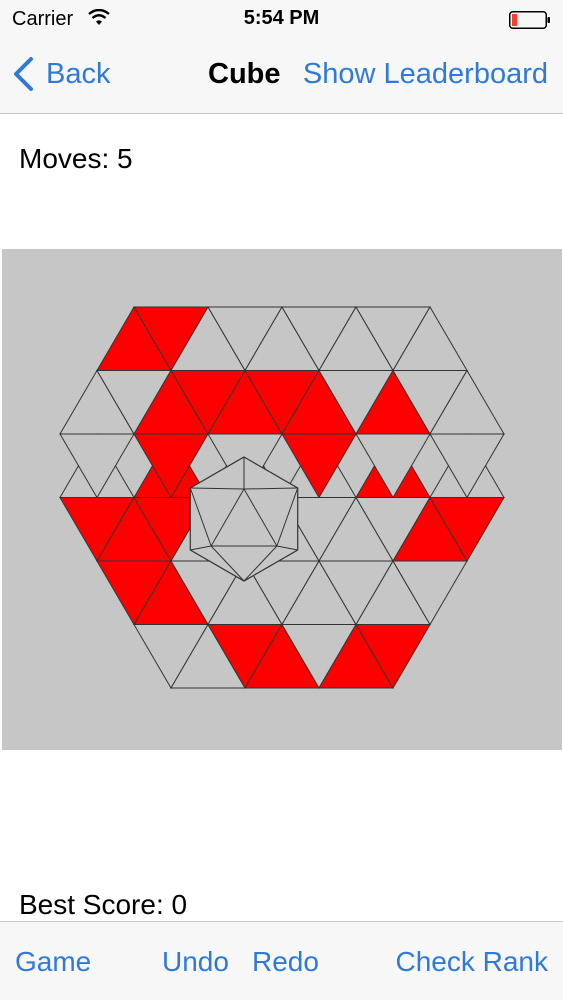  What do you see at coordinates (195, 962) in the screenshot?
I see `undo-button: Undo` at bounding box center [195, 962].